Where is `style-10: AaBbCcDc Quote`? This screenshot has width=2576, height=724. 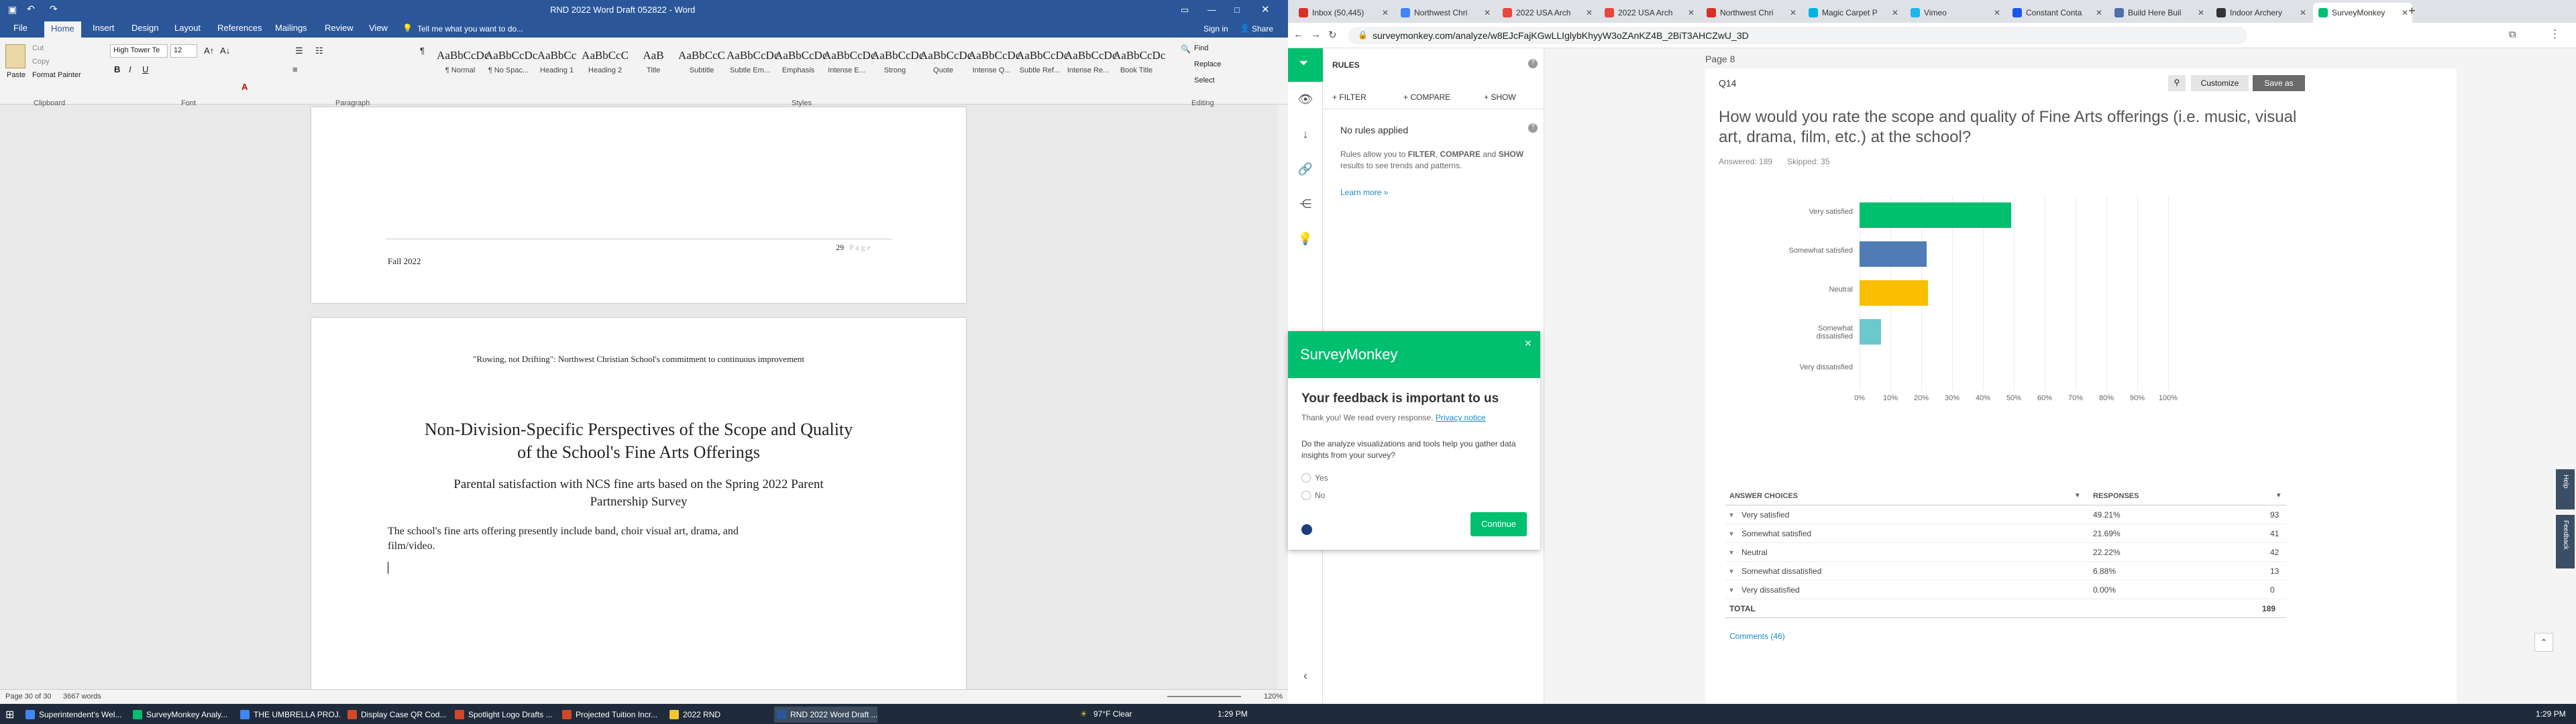
style-10: AaBbCcDc Quote is located at coordinates (945, 63).